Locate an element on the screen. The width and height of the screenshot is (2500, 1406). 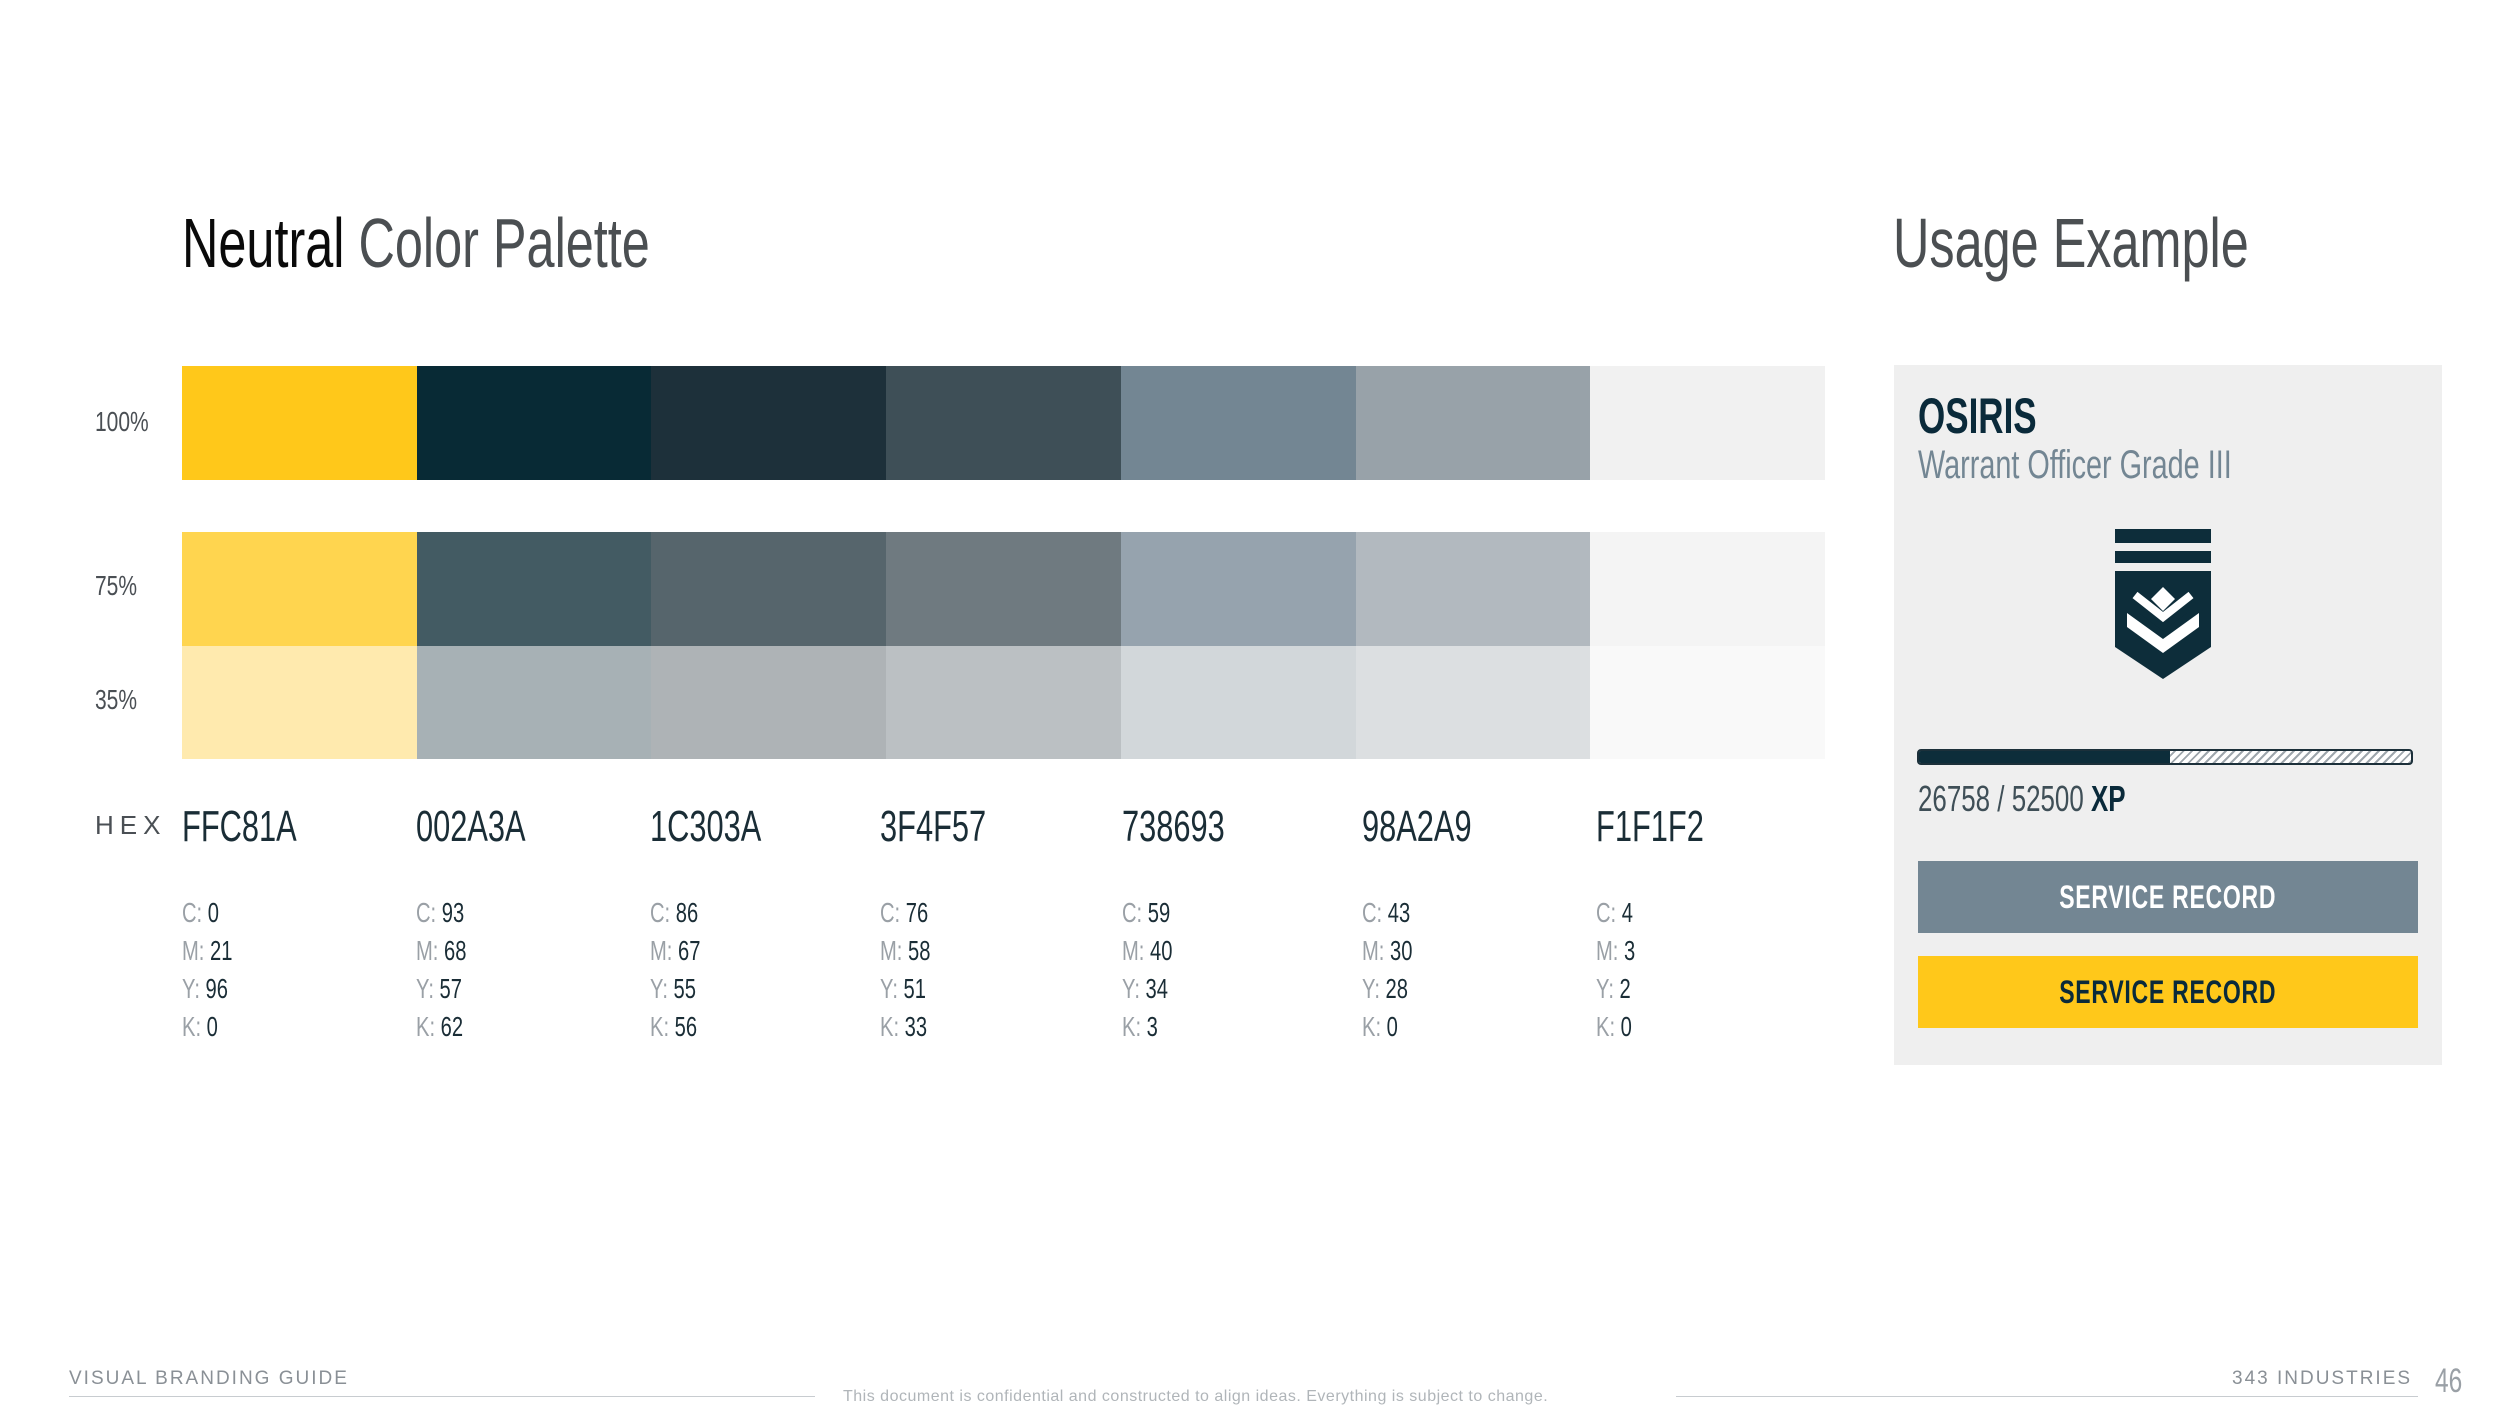
cmyk-values: C: 86 M: 67 Y: 55 K: 56 is located at coordinates (707, 970).